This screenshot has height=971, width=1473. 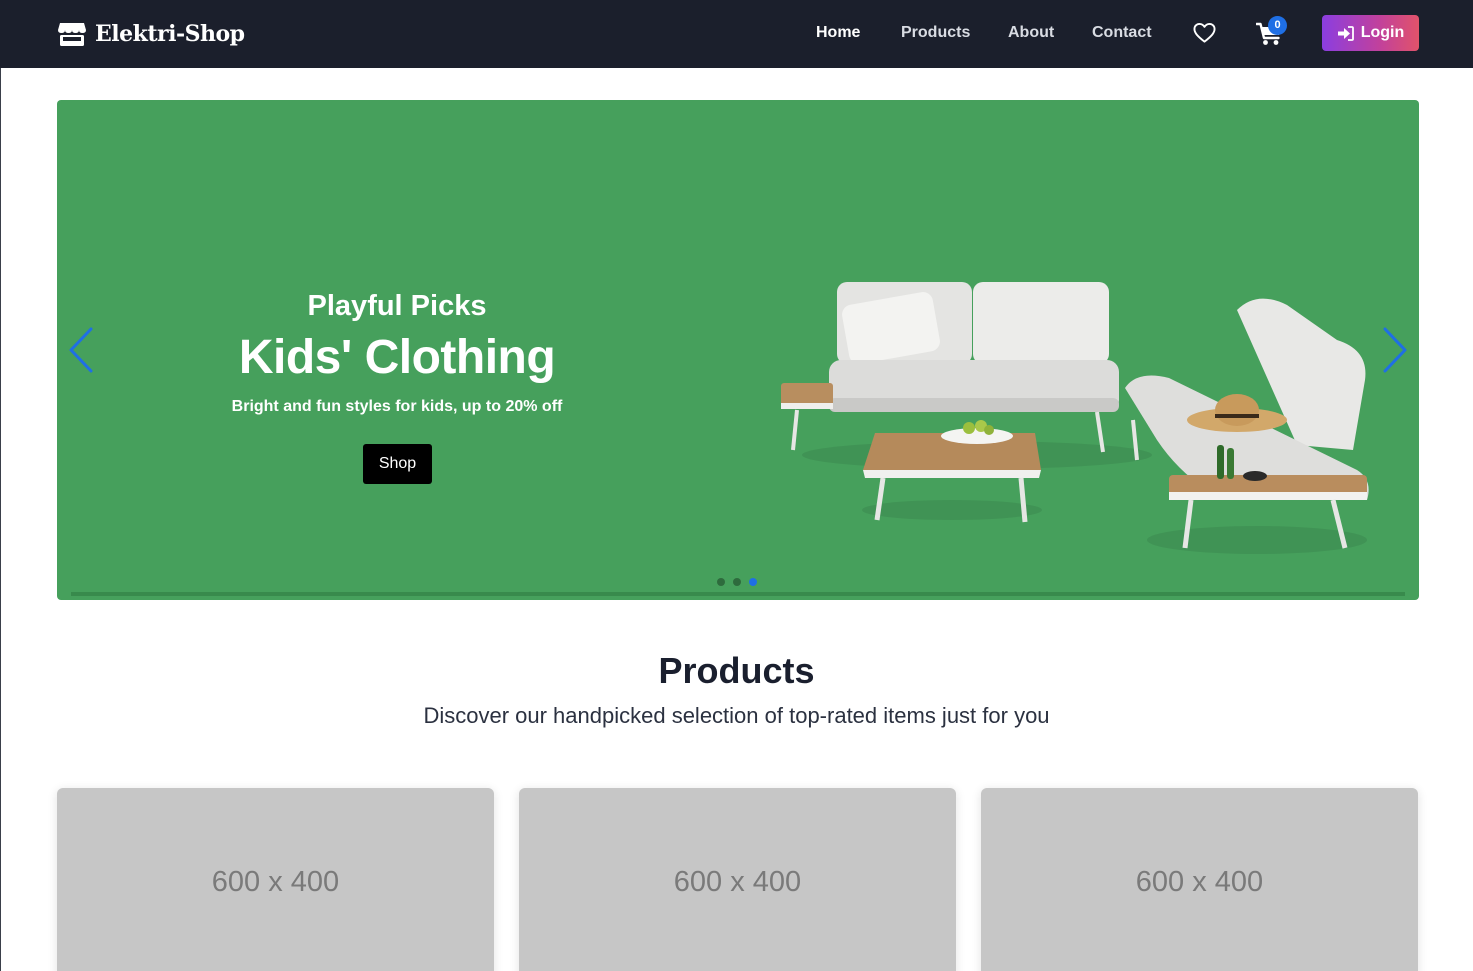 I want to click on login-button: Login, so click(x=1370, y=33).